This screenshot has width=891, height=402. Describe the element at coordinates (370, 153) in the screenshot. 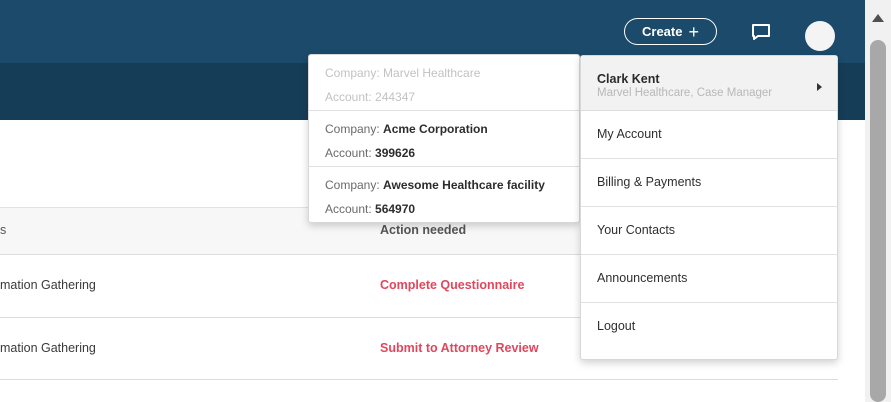

I see `account-number-line: Account: 399626` at that location.